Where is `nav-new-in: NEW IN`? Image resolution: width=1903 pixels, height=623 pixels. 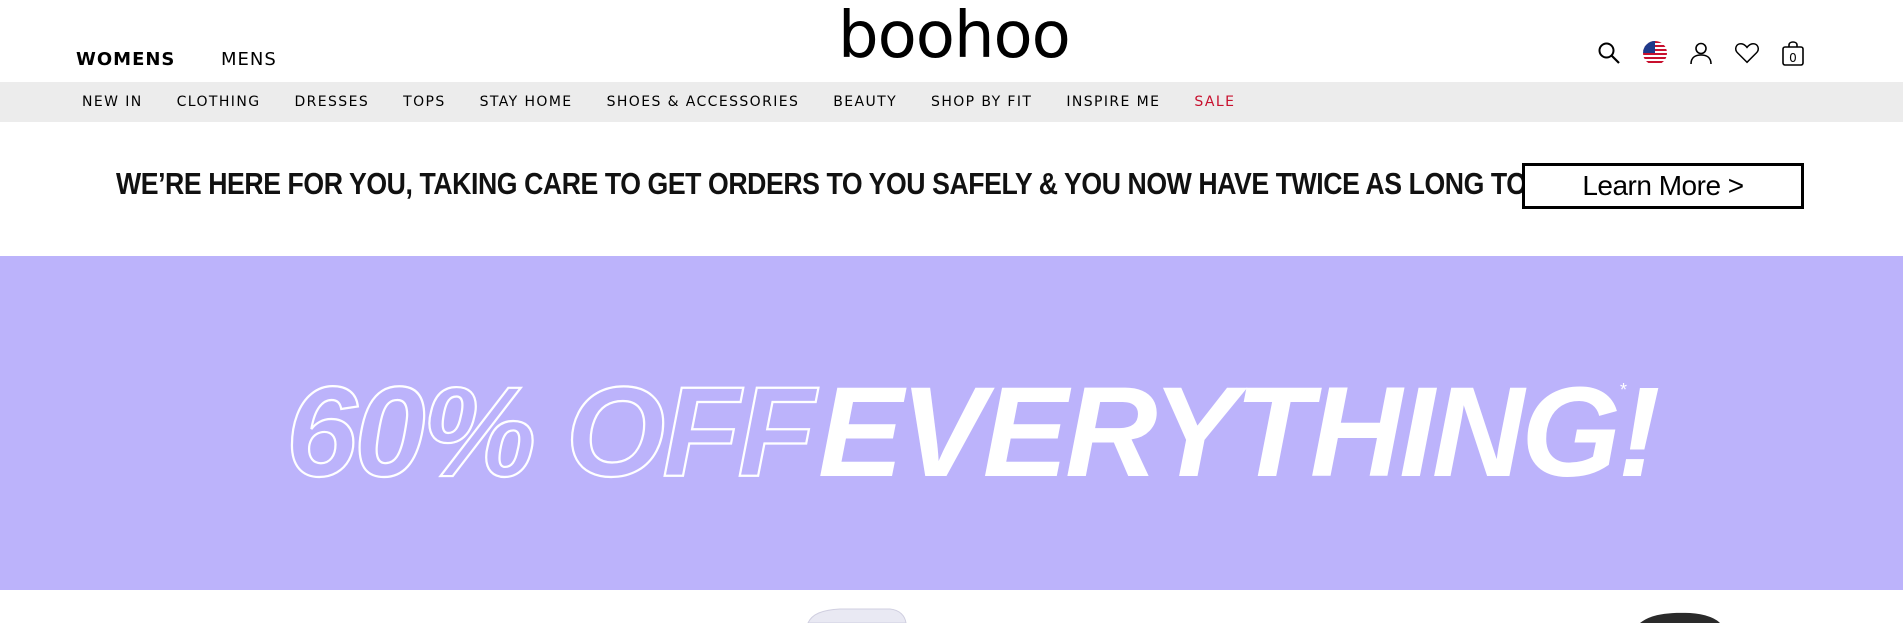
nav-new-in: NEW IN is located at coordinates (112, 102).